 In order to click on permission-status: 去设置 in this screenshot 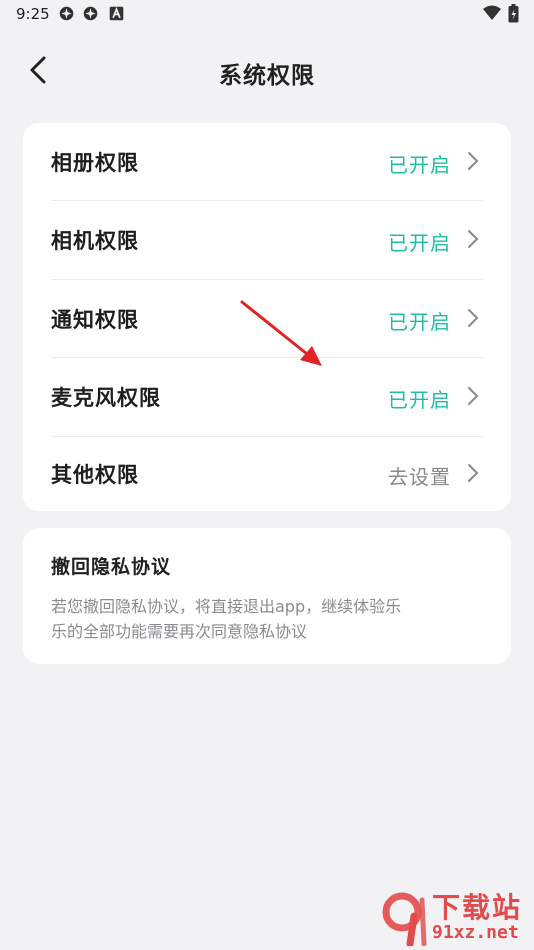, I will do `click(419, 477)`.